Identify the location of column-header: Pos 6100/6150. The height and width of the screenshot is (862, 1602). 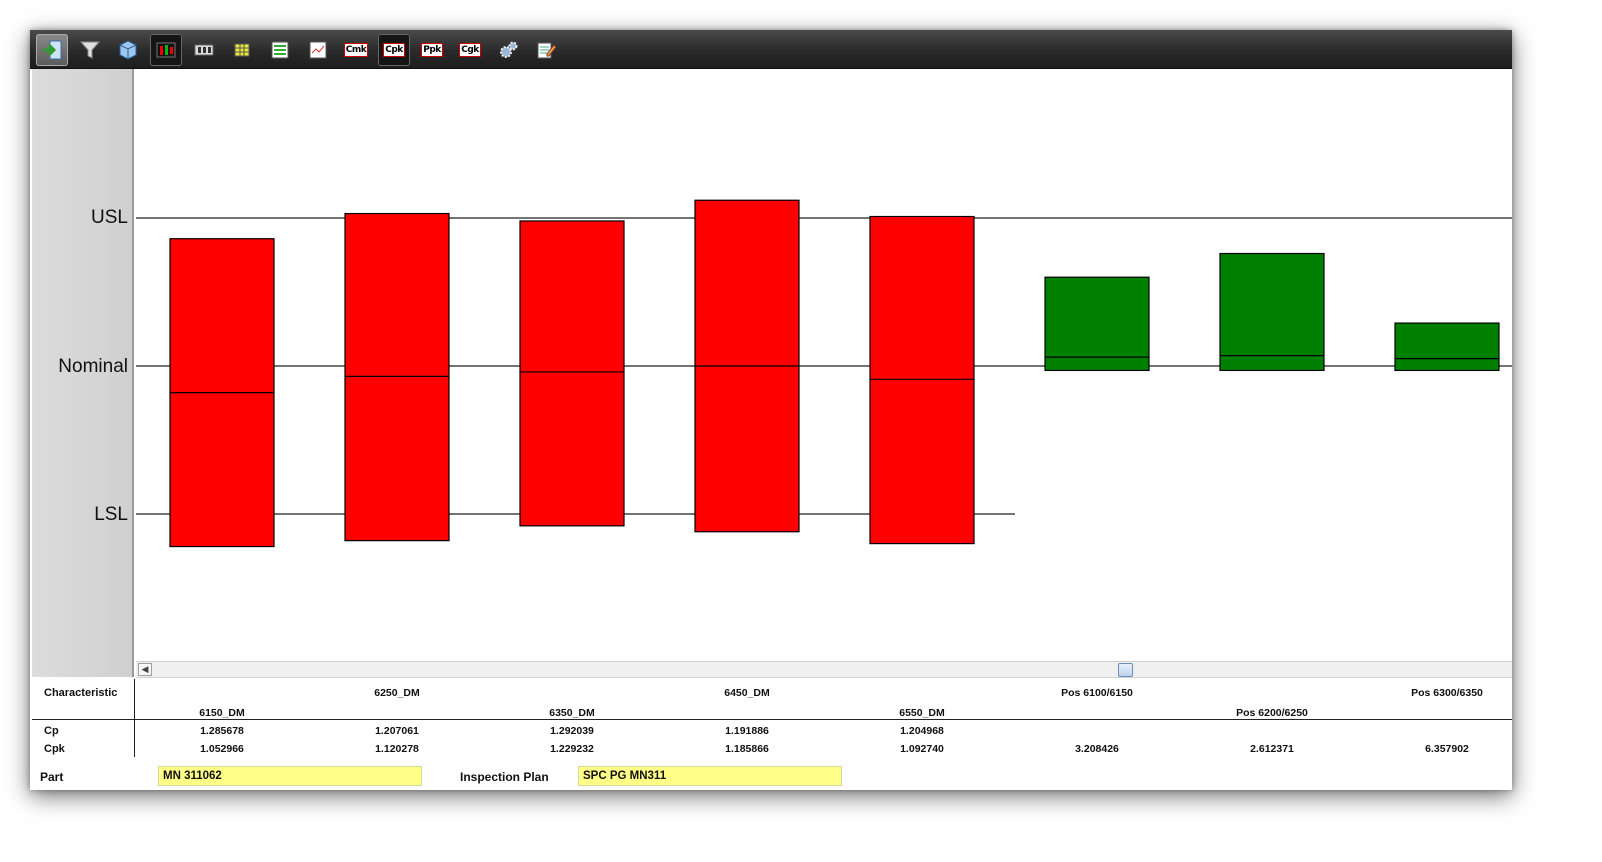
(1097, 693).